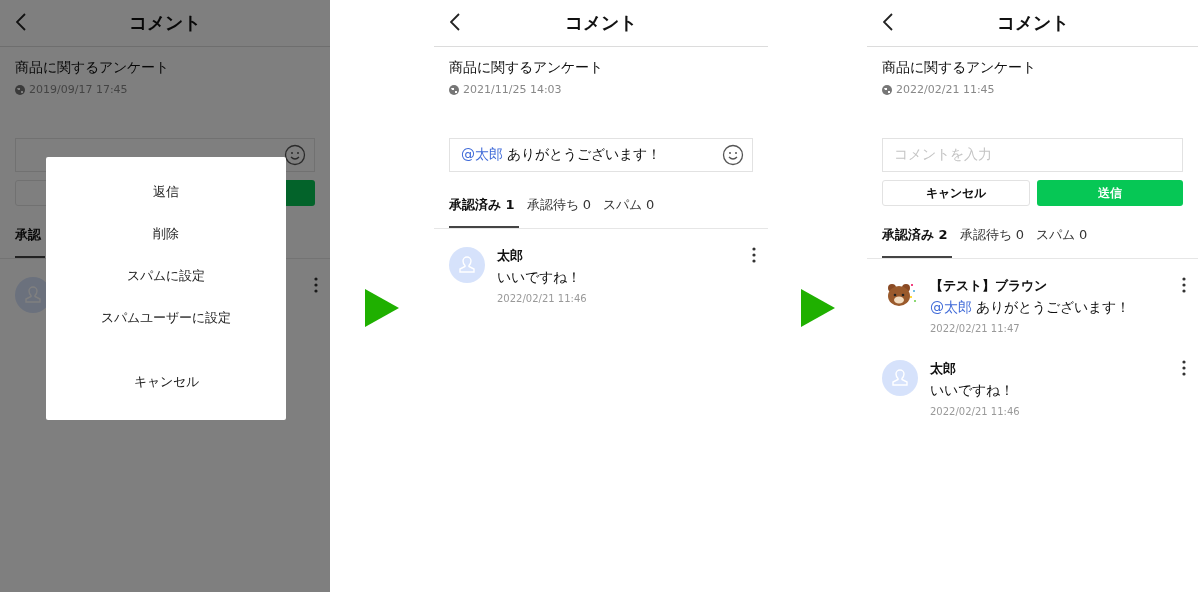 The image size is (1198, 616). Describe the element at coordinates (1031, 308) in the screenshot. I see `comment-text: @太郎 ありがとうございます！` at that location.